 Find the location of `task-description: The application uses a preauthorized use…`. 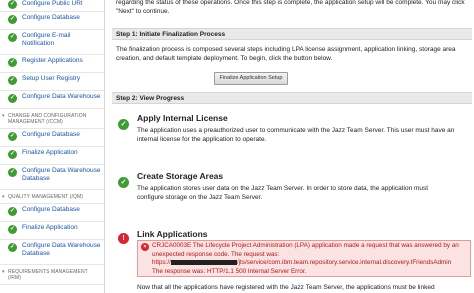

task-description: The application uses a preauthorized use… is located at coordinates (296, 135).